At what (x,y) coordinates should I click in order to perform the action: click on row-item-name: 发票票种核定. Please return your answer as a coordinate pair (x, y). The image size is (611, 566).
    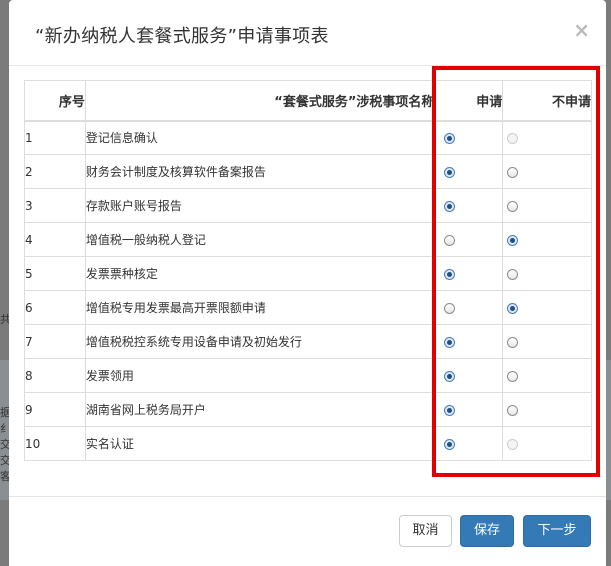
    Looking at the image, I should click on (260, 273).